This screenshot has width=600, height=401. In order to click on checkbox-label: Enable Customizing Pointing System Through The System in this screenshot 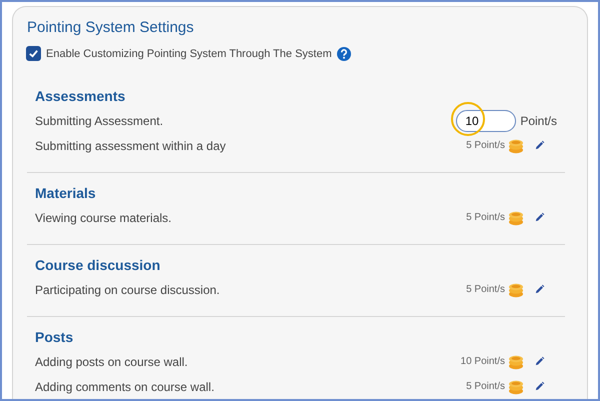, I will do `click(189, 54)`.